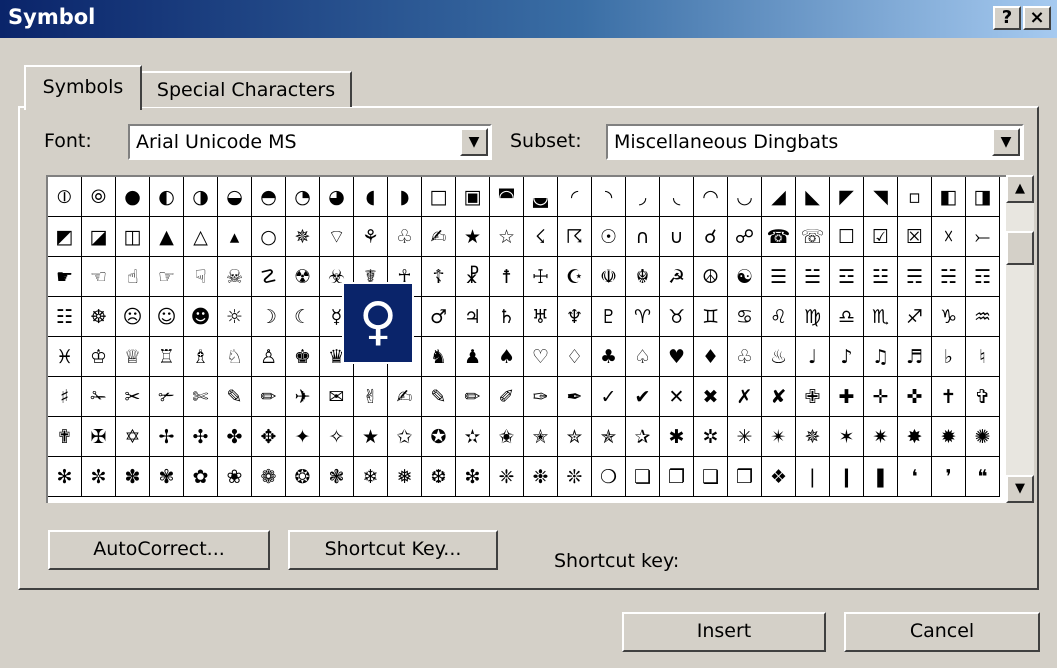  Describe the element at coordinates (575, 477) in the screenshot. I see `symbol-cell: ❊` at that location.